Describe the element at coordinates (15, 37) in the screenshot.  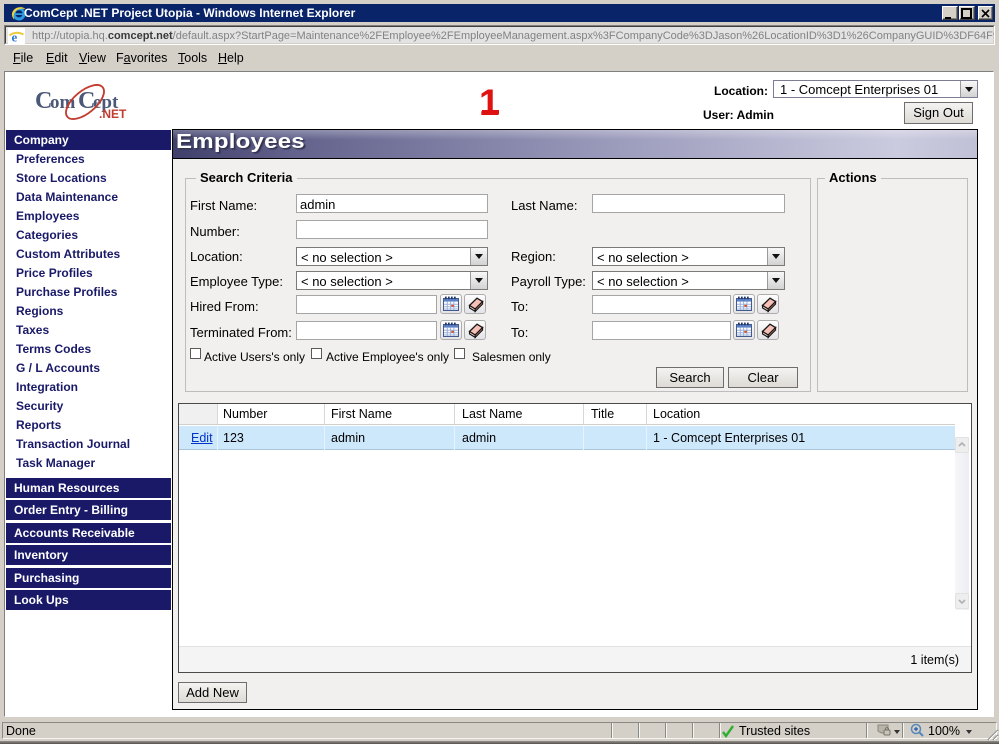
I see `svg-text: e` at that location.